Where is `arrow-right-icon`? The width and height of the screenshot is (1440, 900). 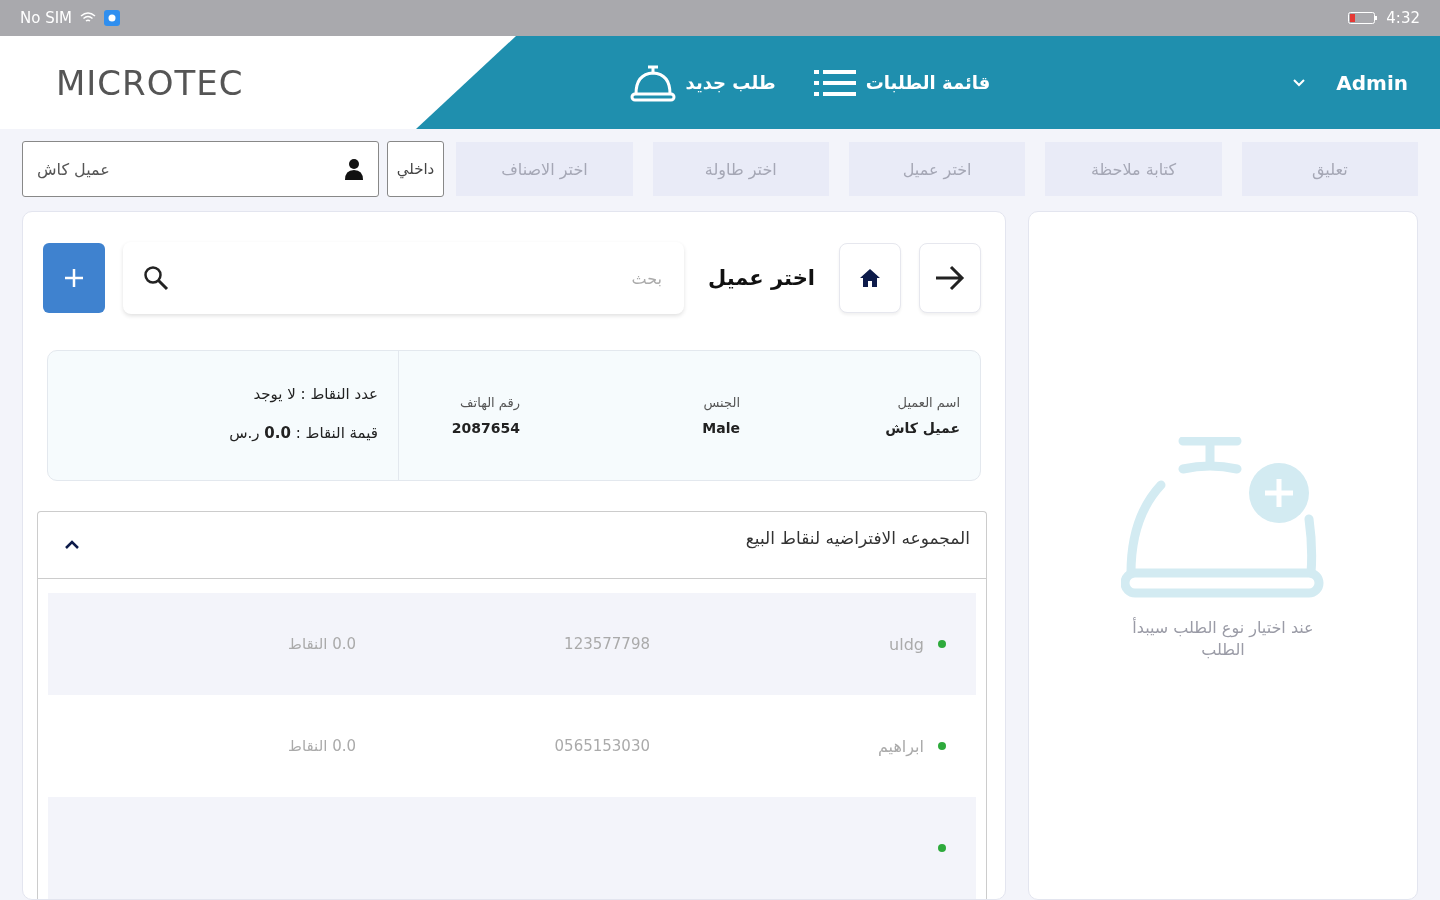
arrow-right-icon is located at coordinates (950, 278).